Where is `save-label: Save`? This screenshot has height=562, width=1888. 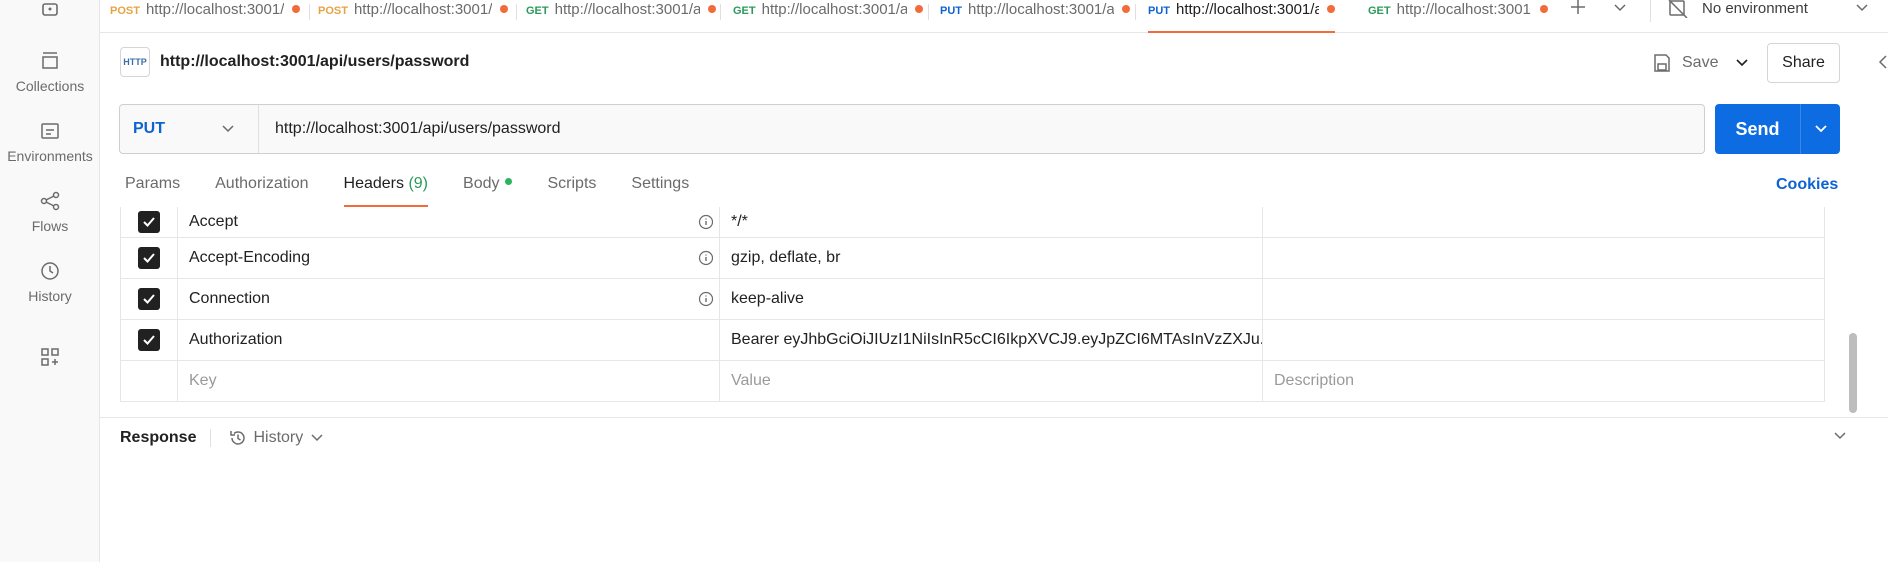
save-label: Save is located at coordinates (1700, 62).